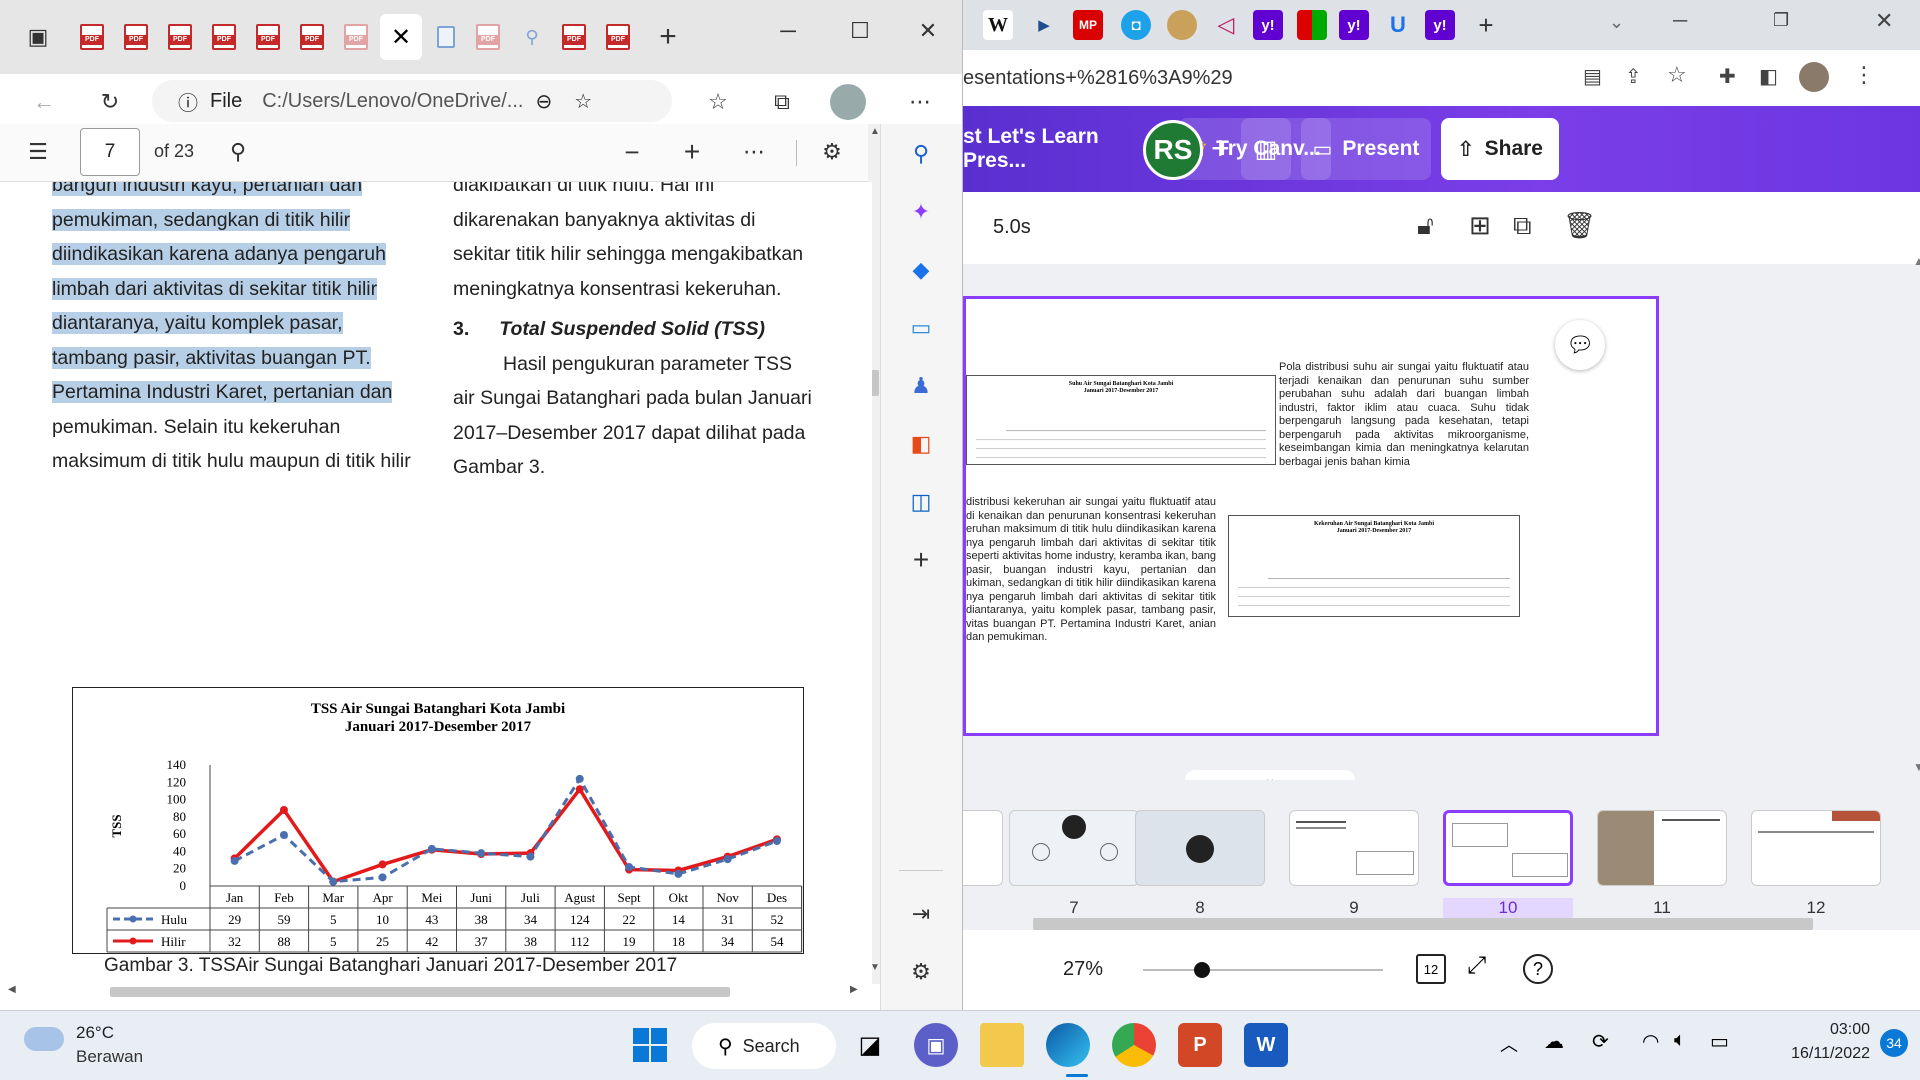 Image resolution: width=1920 pixels, height=1080 pixels. I want to click on page-number-input: 7, so click(110, 152).